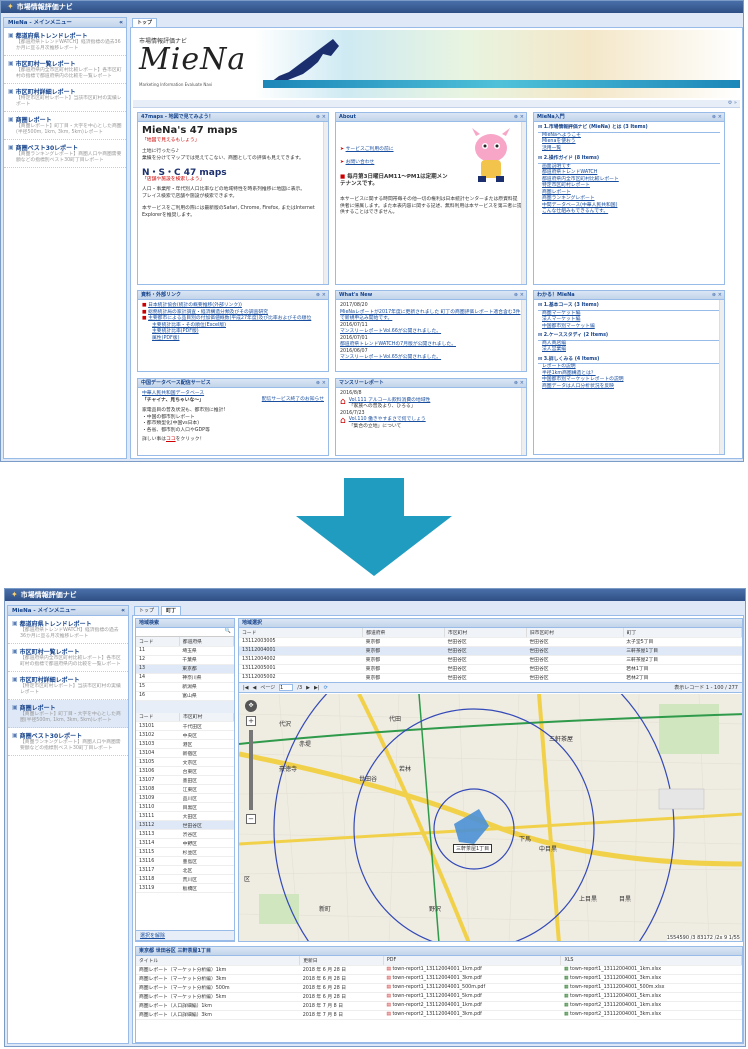 This screenshot has width=748, height=1049. I want to click on city-row: 13117 北区, so click(185, 870).